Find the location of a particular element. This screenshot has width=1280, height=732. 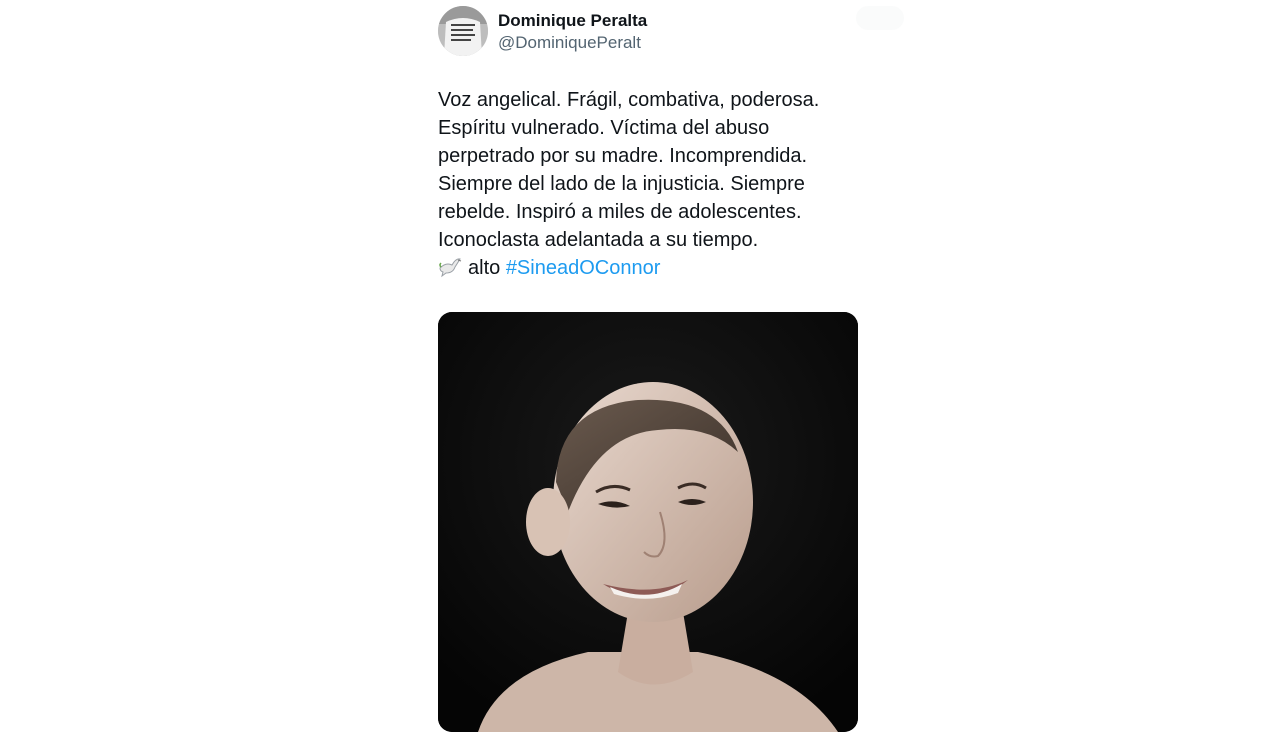

tweet-text-line: Espíritu vulnerado. Víctima del abuso is located at coordinates (604, 128).